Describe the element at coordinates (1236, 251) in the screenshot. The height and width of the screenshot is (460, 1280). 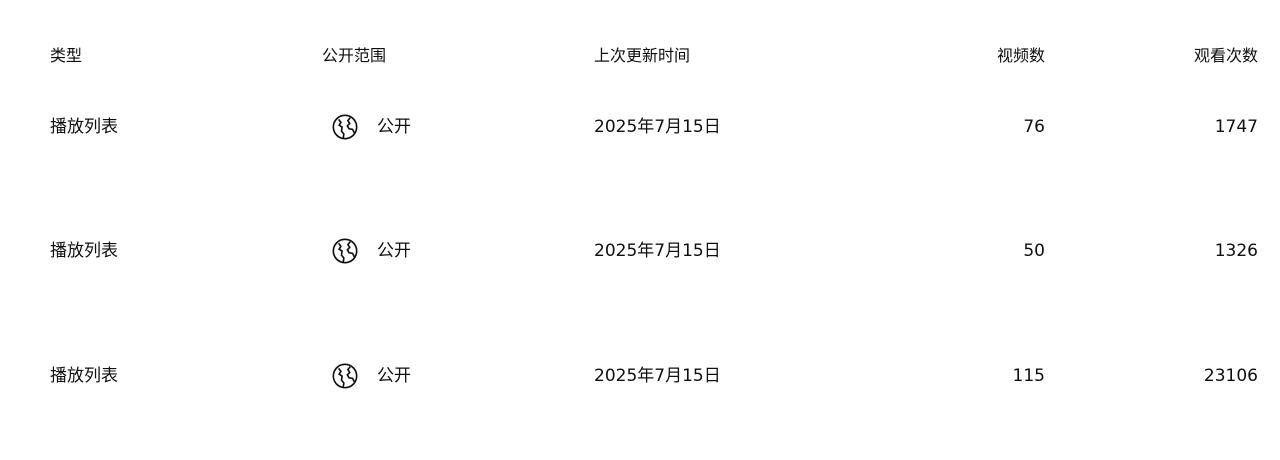
I see `row-view-count: 1326` at that location.